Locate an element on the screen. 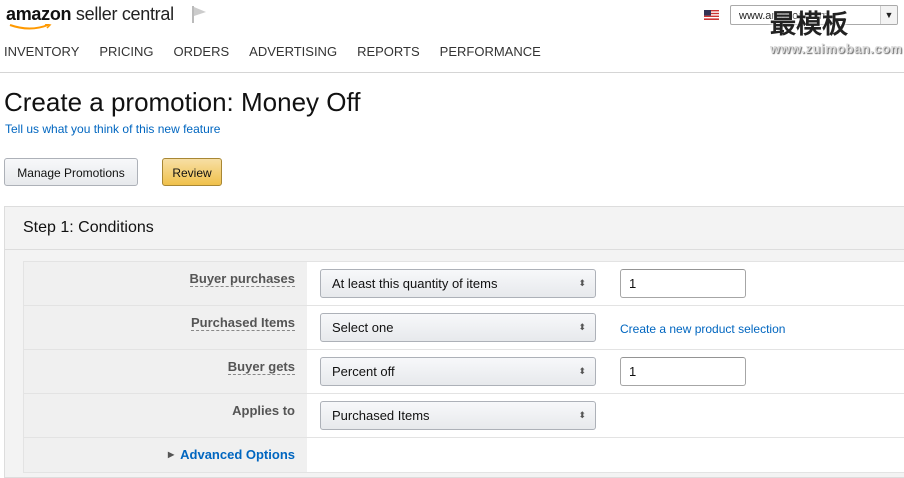 Image resolution: width=904 pixels, height=478 pixels. watermark-text: 最模板 is located at coordinates (809, 25).